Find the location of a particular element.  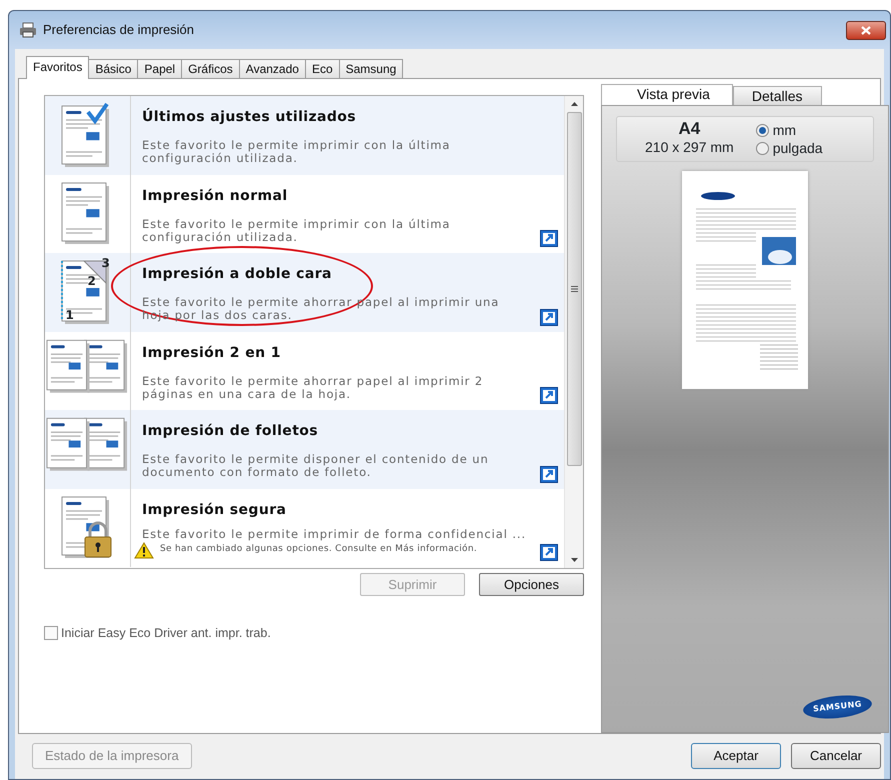

grip-icon is located at coordinates (574, 289).